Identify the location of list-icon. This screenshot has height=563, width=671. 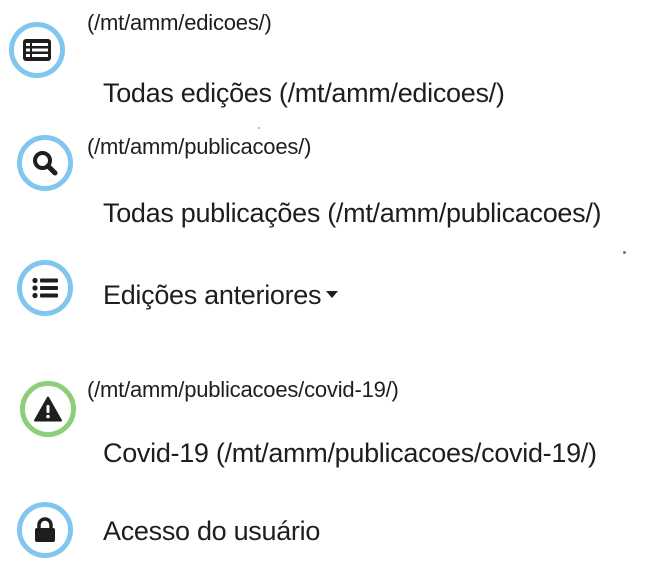
(45, 288).